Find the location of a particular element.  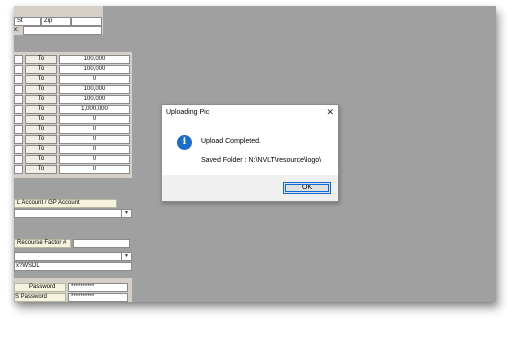

saved-folder-text: Saved Folder : N:\NVLT\resource\logo\ is located at coordinates (261, 160).